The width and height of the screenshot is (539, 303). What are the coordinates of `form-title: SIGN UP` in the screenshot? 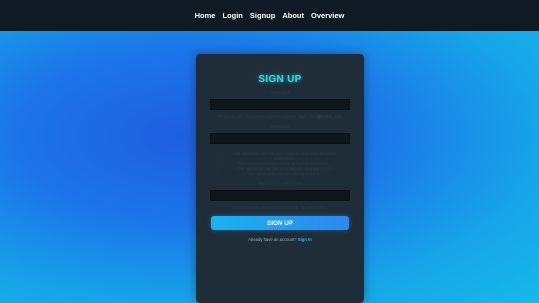 It's located at (280, 79).